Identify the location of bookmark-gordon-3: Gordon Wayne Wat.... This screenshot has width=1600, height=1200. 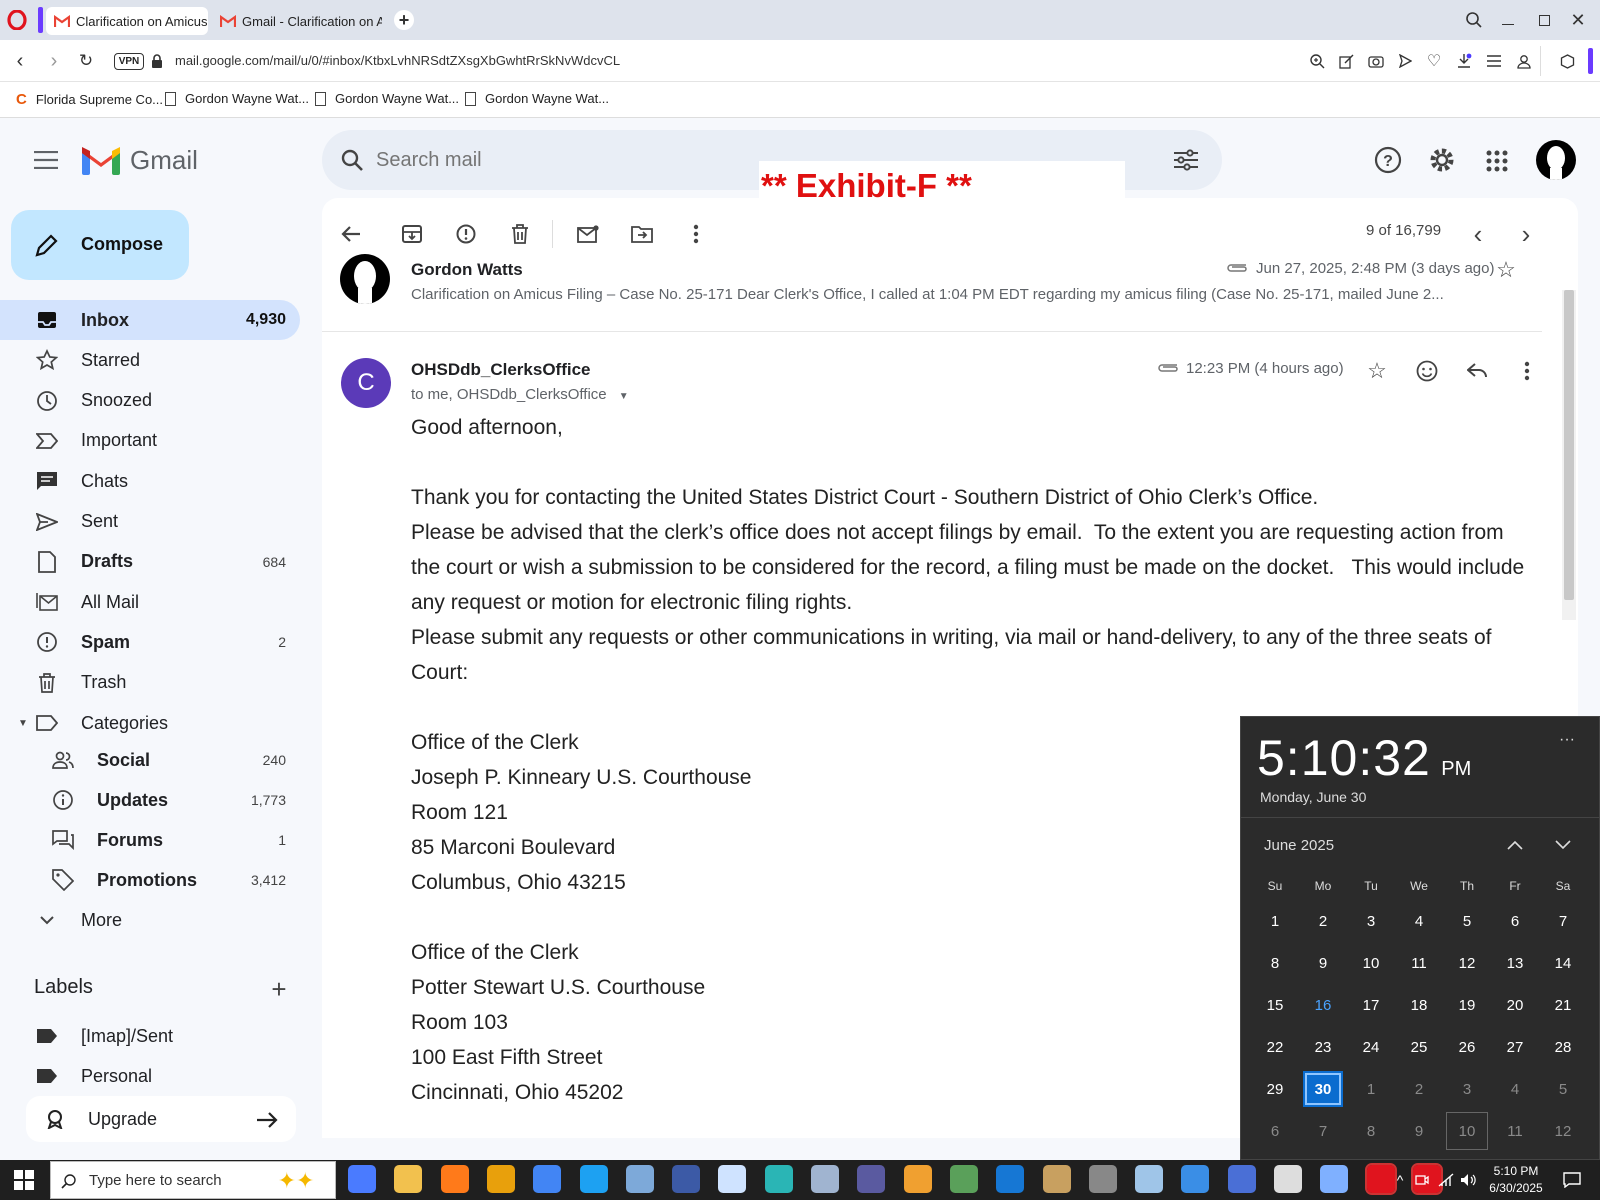
(537, 98).